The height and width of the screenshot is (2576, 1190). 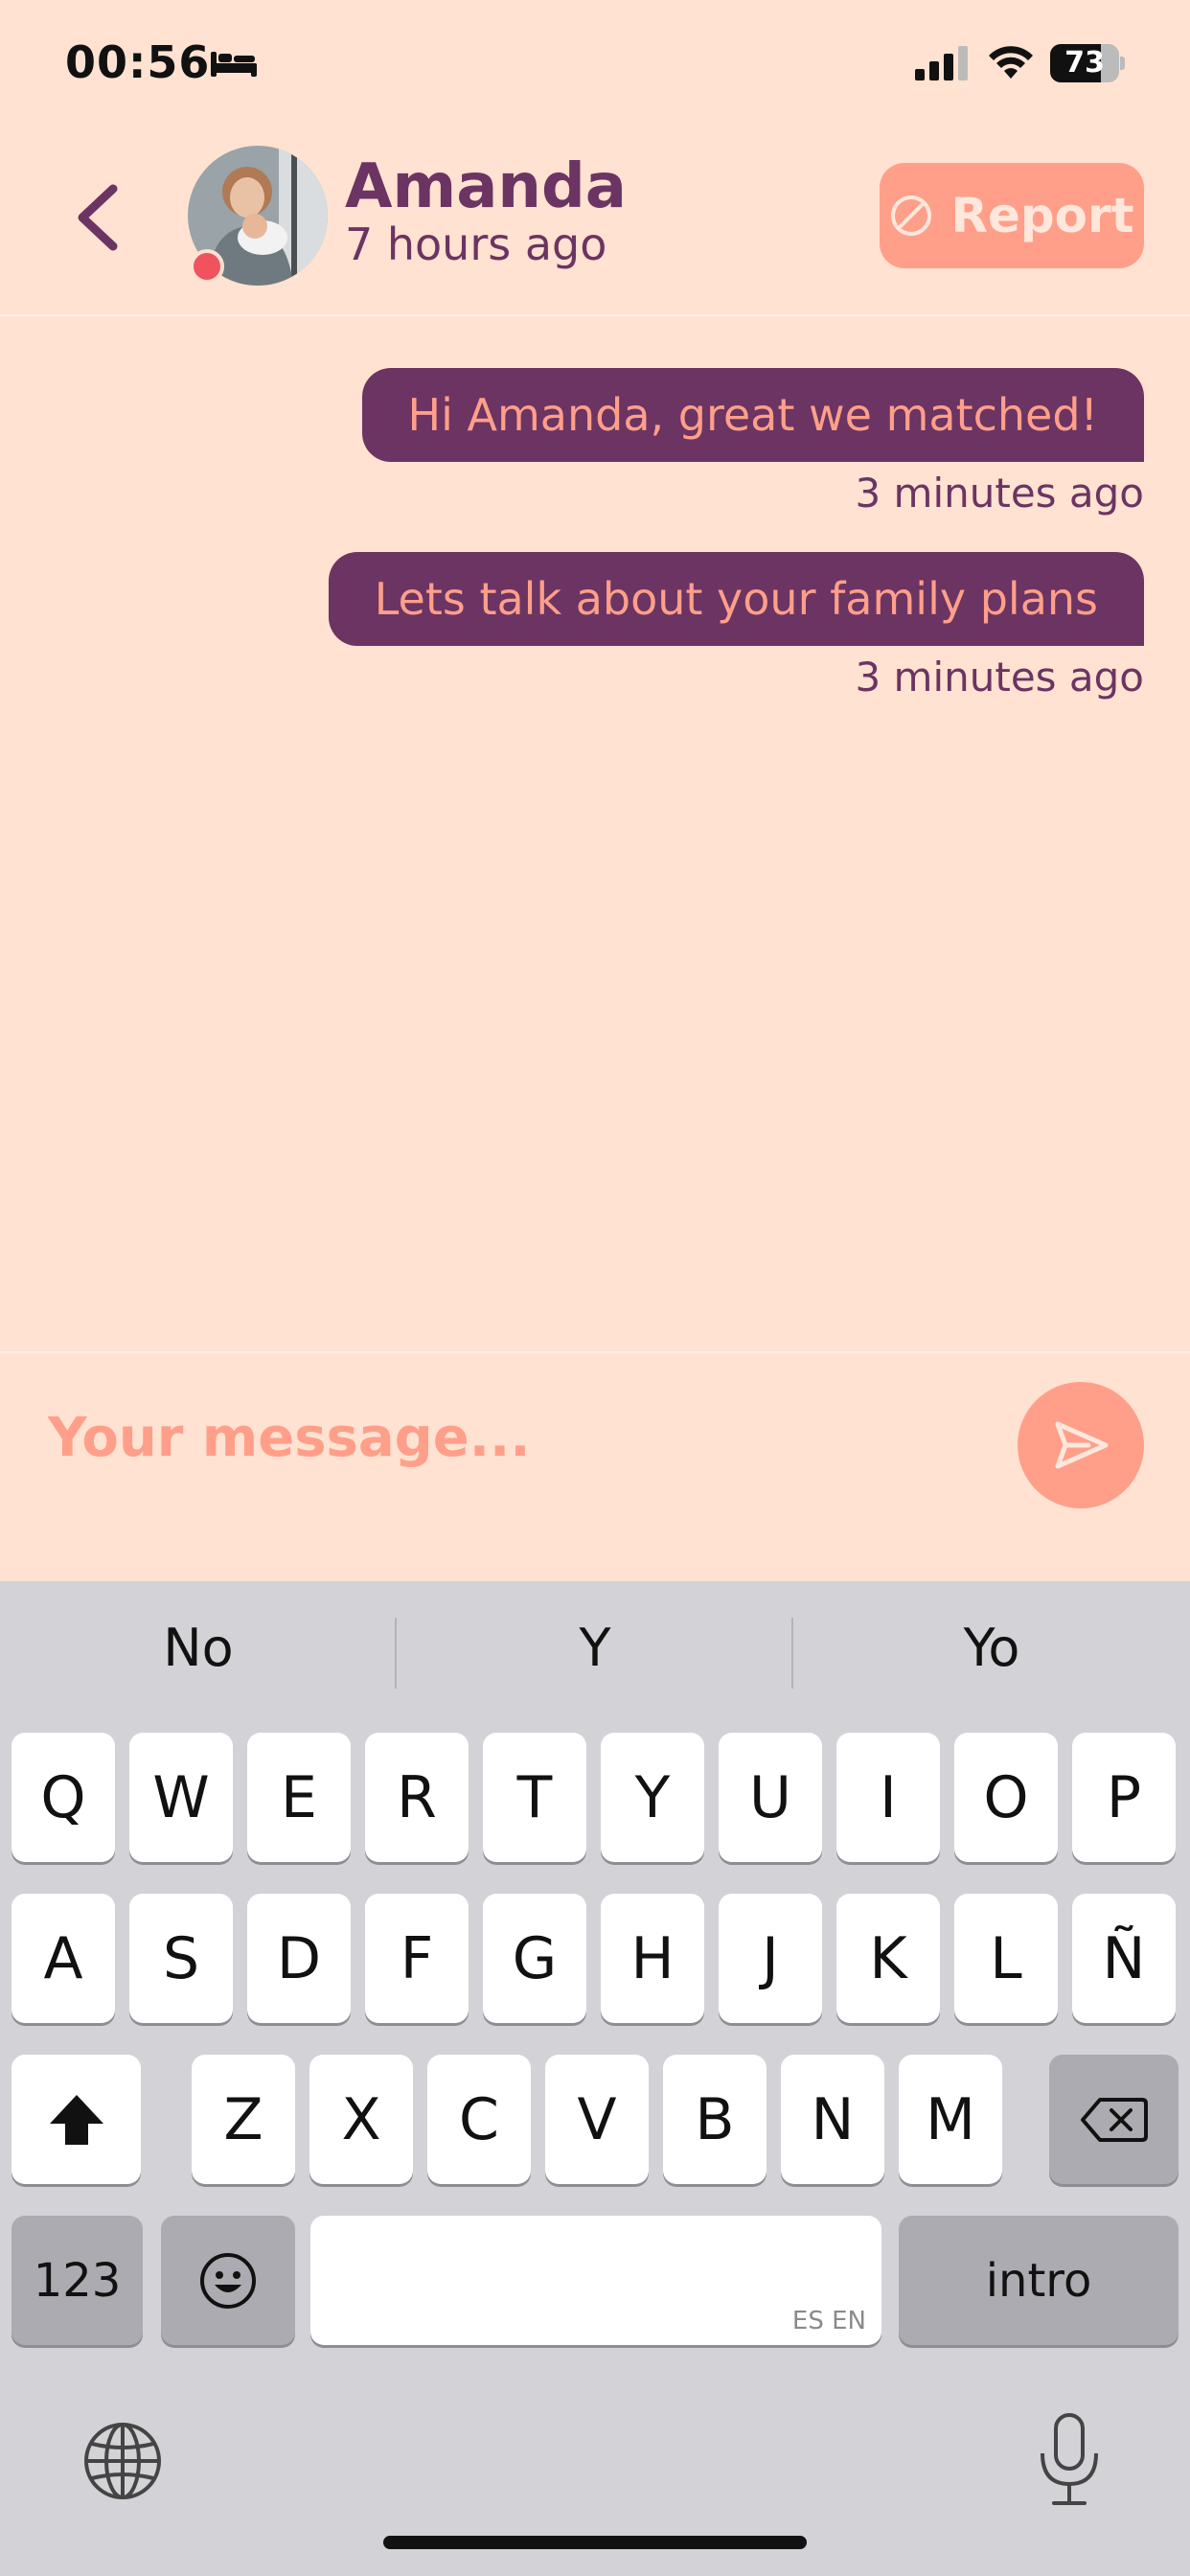 I want to click on emoji-icon, so click(x=228, y=2280).